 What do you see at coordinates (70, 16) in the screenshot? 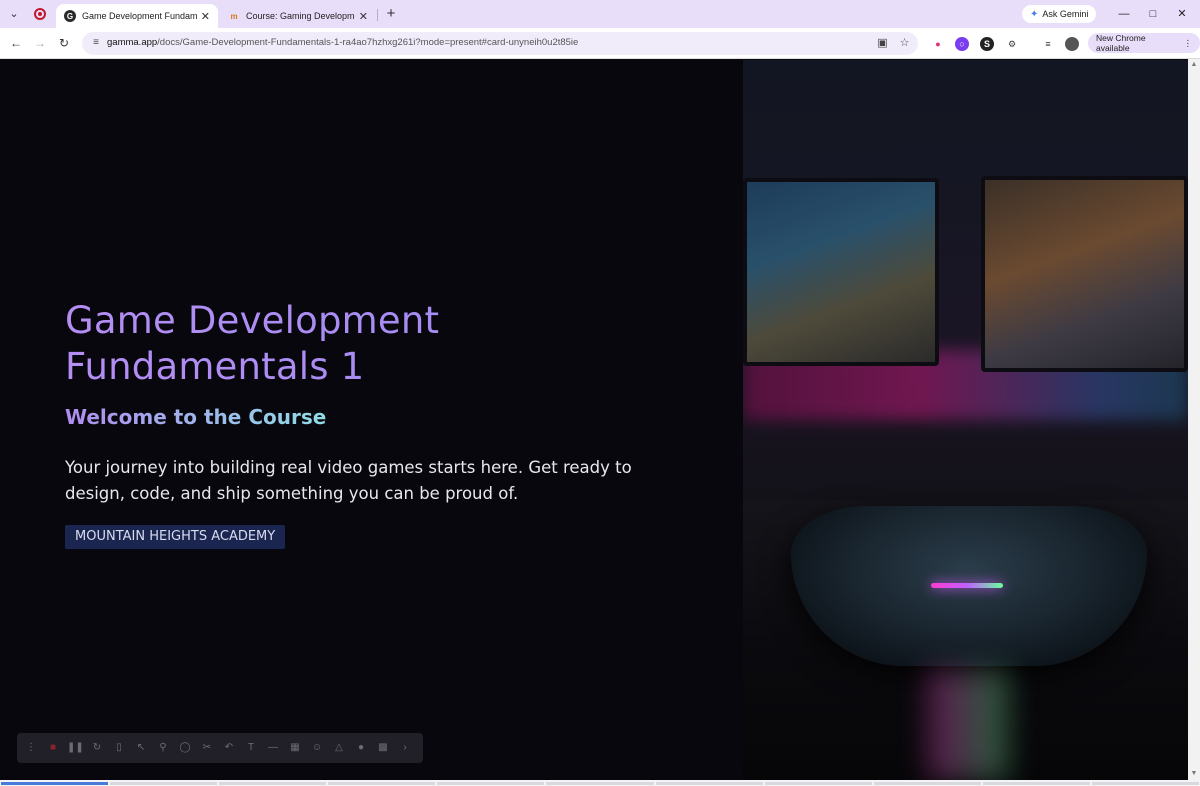
I see `gamma-favicon-icon: G` at bounding box center [70, 16].